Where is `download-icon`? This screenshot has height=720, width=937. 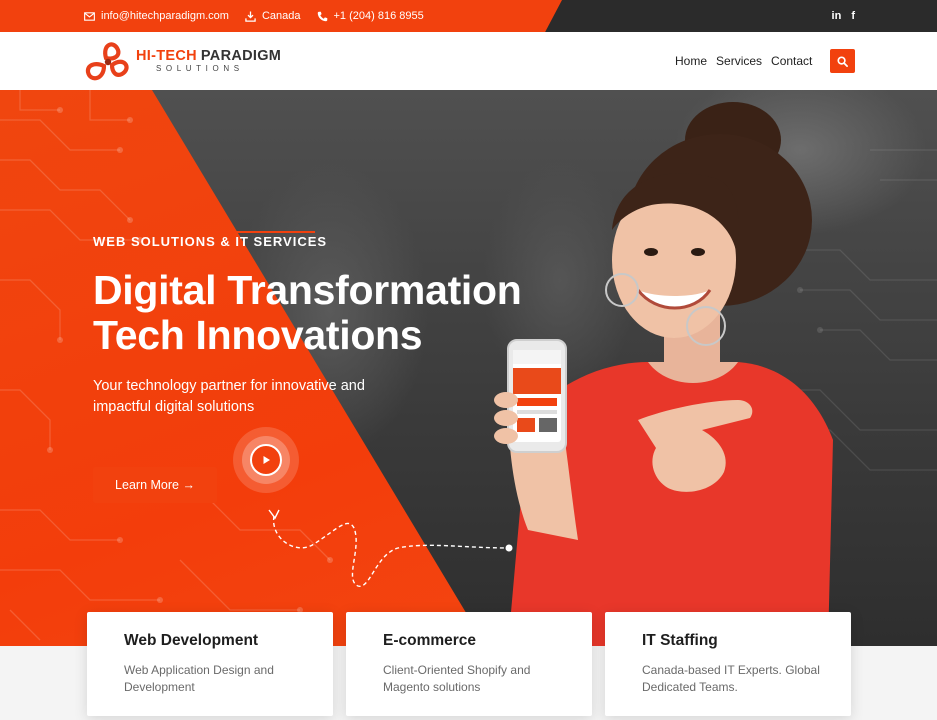 download-icon is located at coordinates (250, 16).